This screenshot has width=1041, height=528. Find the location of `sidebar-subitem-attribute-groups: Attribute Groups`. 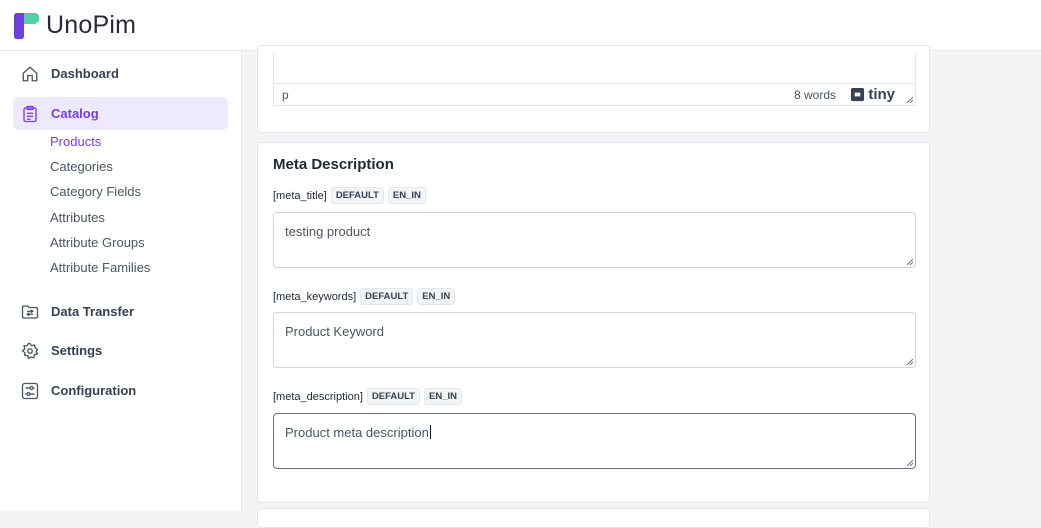

sidebar-subitem-attribute-groups: Attribute Groups is located at coordinates (97, 242).